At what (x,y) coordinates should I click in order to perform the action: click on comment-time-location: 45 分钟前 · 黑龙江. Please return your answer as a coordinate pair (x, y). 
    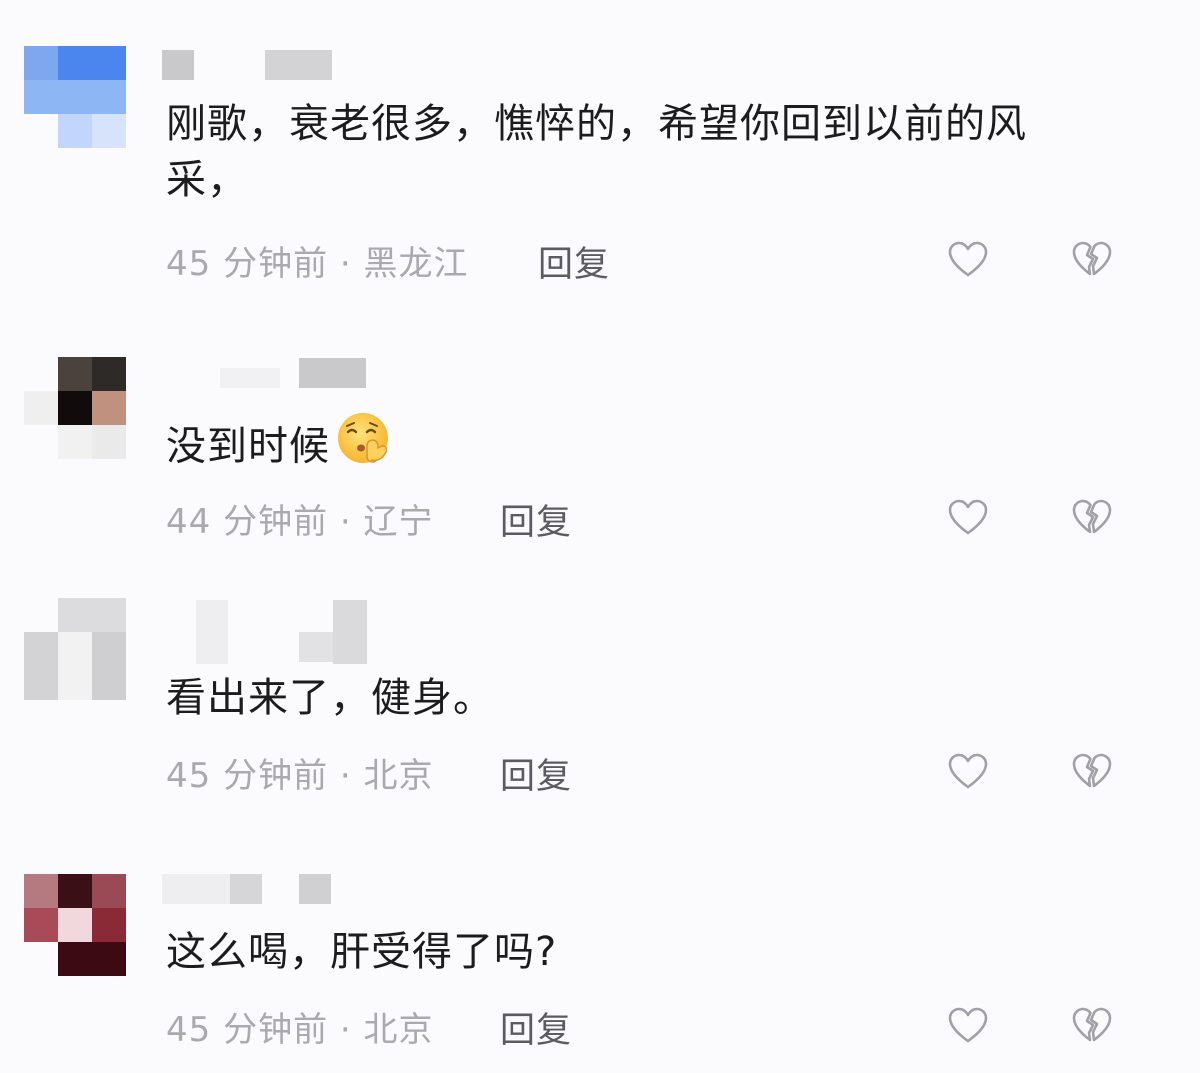
    Looking at the image, I should click on (317, 264).